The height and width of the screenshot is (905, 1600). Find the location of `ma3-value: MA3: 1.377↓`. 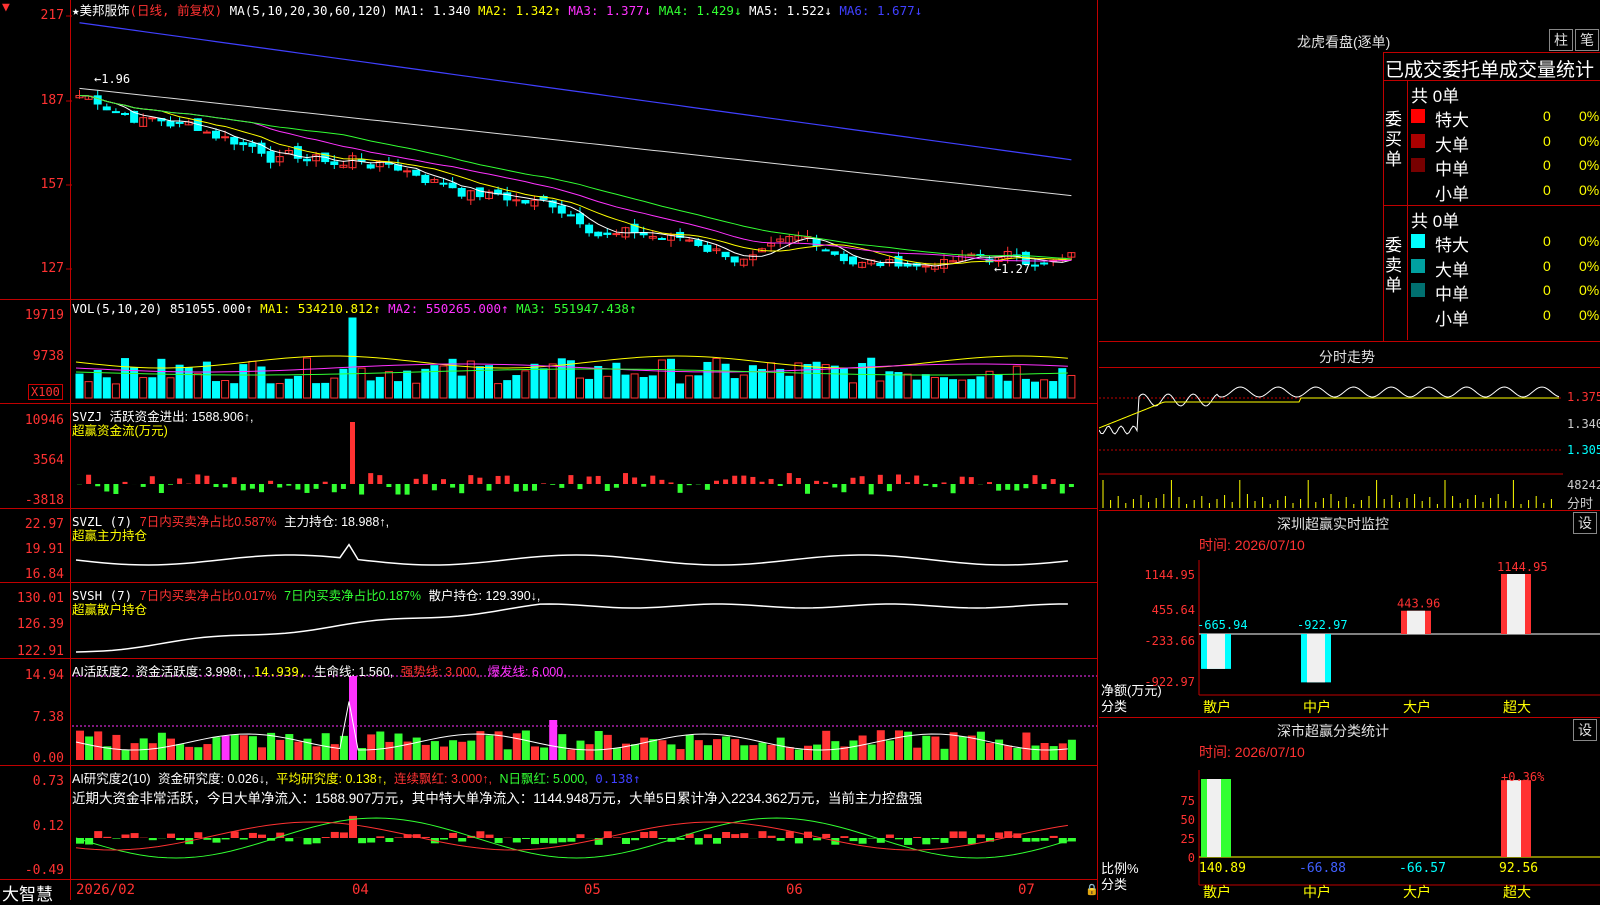

ma3-value: MA3: 1.377↓ is located at coordinates (609, 10).